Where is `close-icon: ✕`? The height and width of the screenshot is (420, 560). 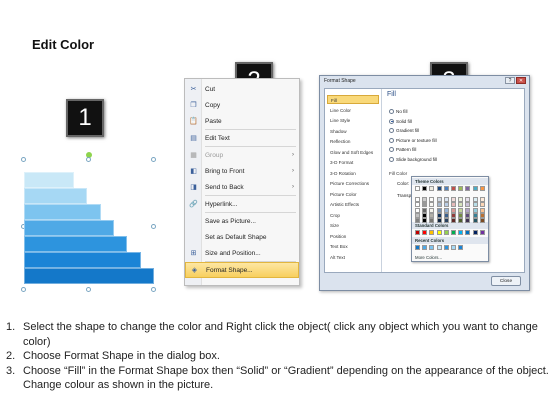 close-icon: ✕ is located at coordinates (521, 80).